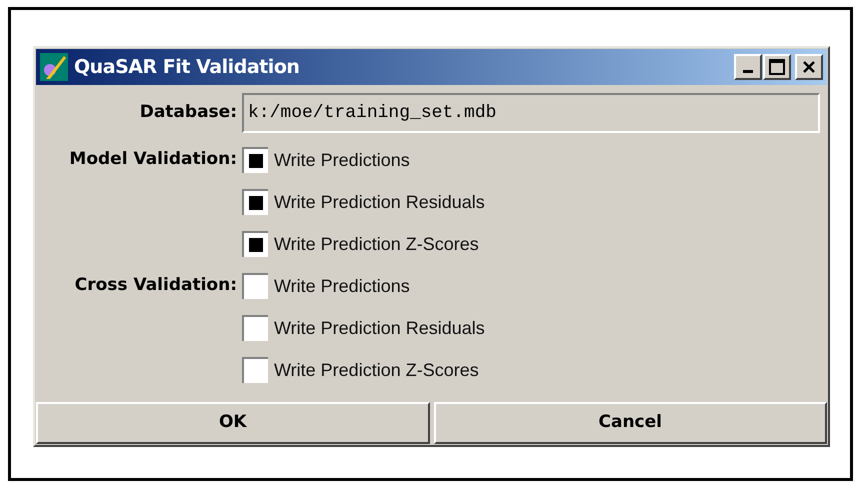 The height and width of the screenshot is (487, 861). I want to click on maximize-icon, so click(777, 67).